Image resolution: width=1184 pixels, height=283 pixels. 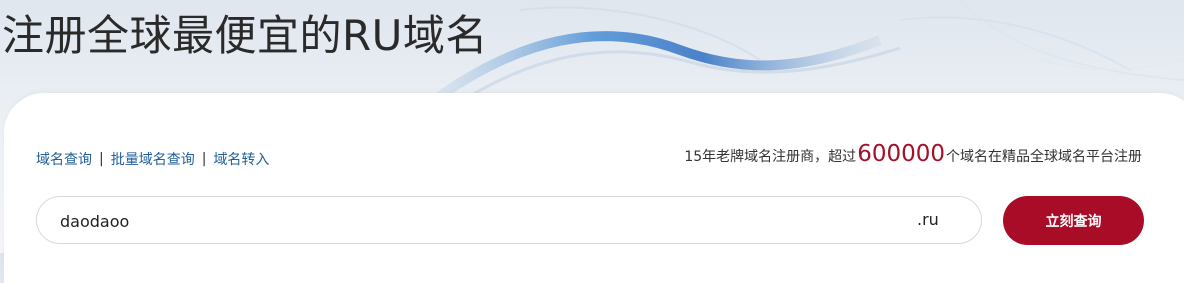 I want to click on domain-nav-links: 域名查询 | 批量域名查询 | 域名转入, so click(x=152, y=159).